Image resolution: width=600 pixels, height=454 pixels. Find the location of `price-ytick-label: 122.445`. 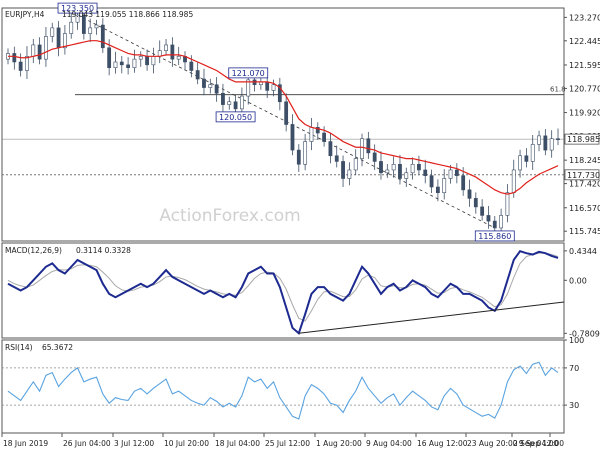

price-ytick-label: 122.445 is located at coordinates (584, 41).